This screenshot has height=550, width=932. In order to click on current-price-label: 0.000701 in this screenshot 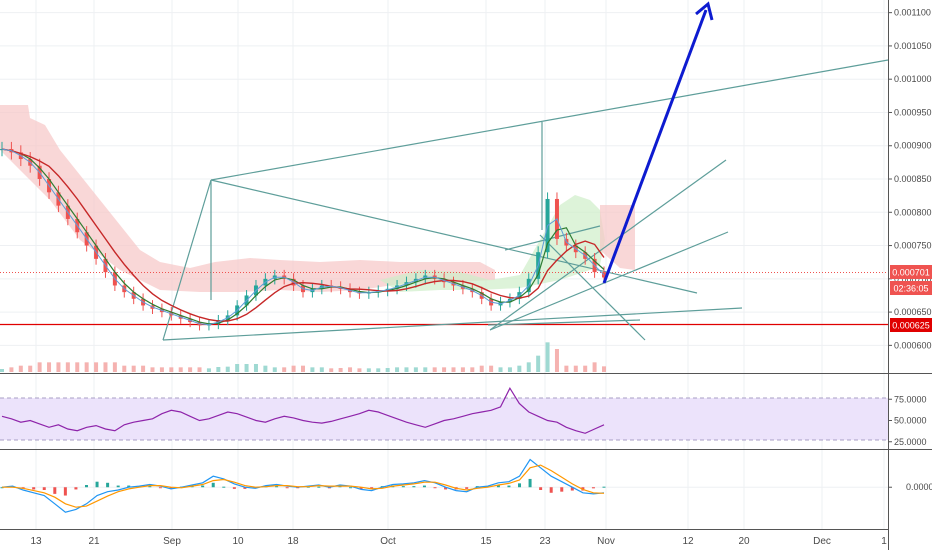, I will do `click(911, 273)`.